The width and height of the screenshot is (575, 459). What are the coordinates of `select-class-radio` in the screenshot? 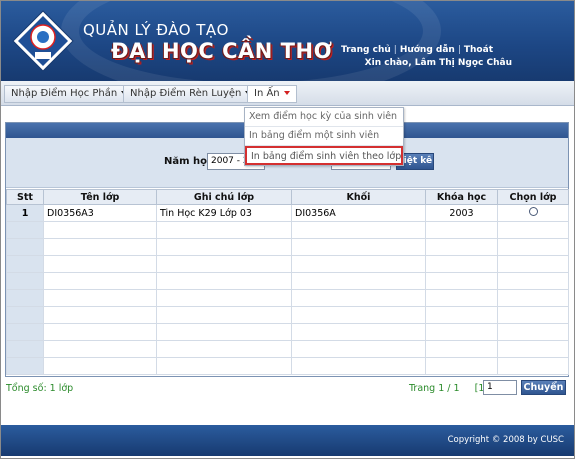 It's located at (533, 211).